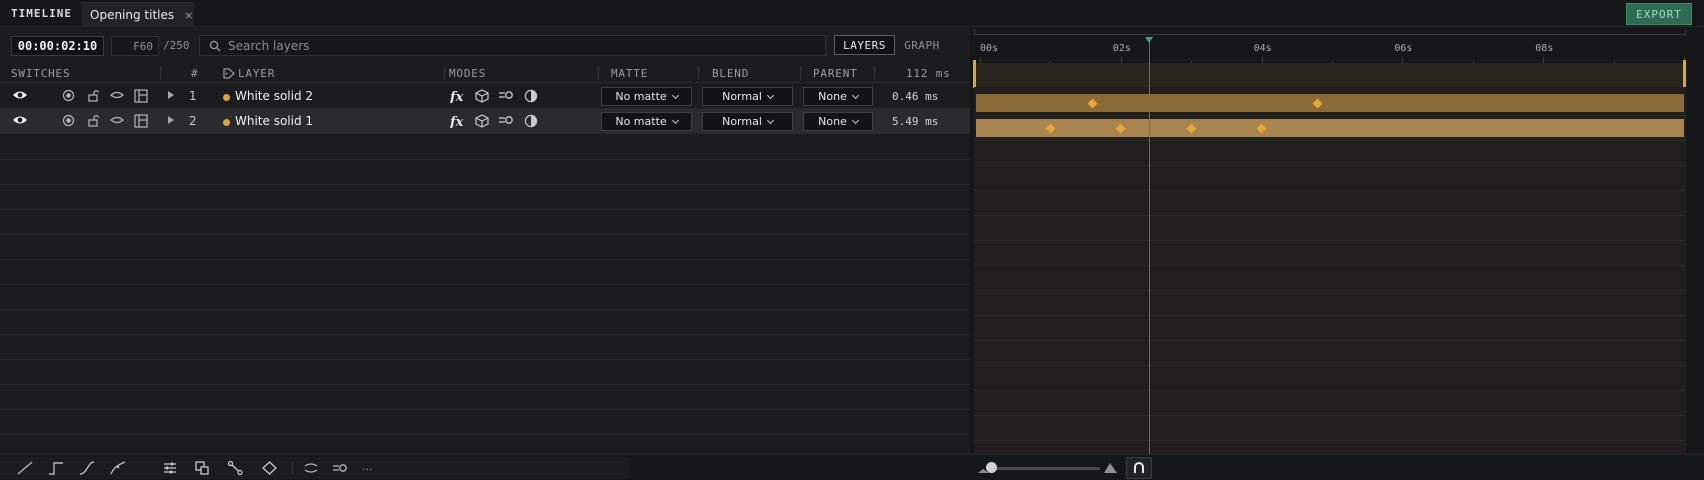  I want to click on magnet-icon, so click(1139, 467).